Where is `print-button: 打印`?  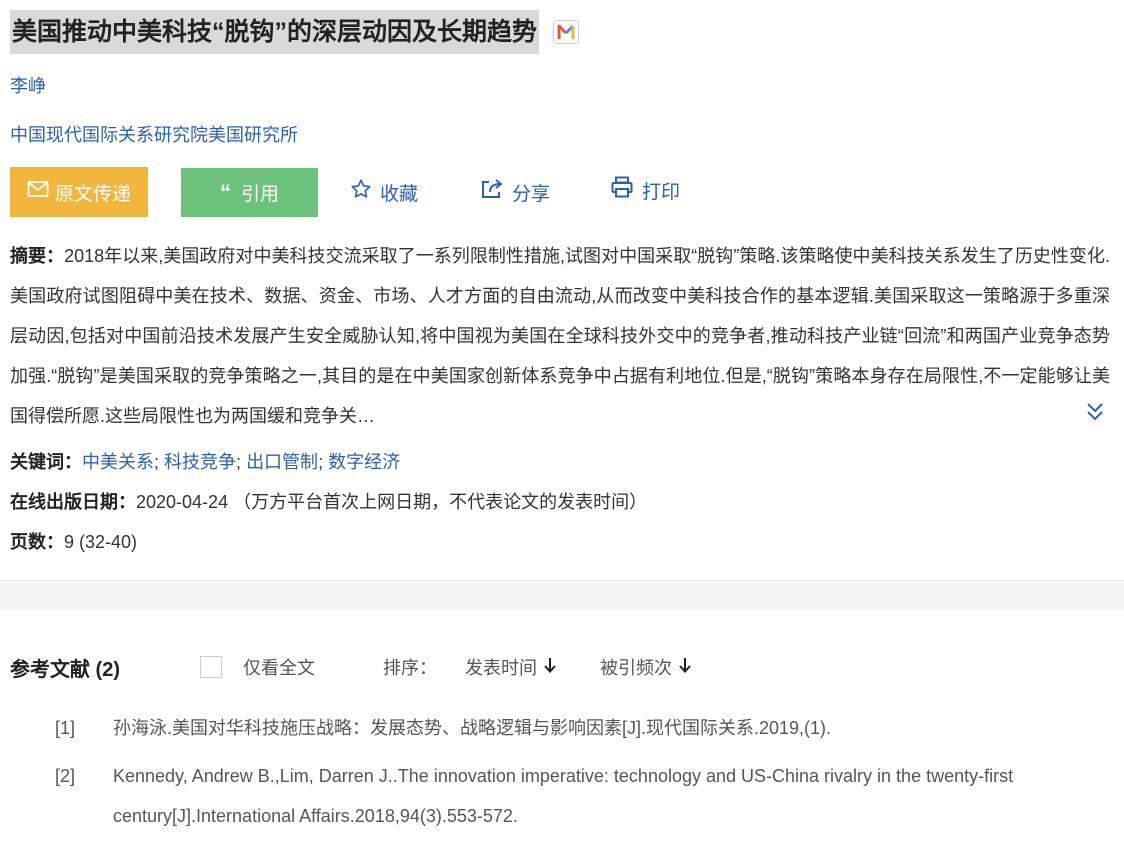 print-button: 打印 is located at coordinates (645, 190).